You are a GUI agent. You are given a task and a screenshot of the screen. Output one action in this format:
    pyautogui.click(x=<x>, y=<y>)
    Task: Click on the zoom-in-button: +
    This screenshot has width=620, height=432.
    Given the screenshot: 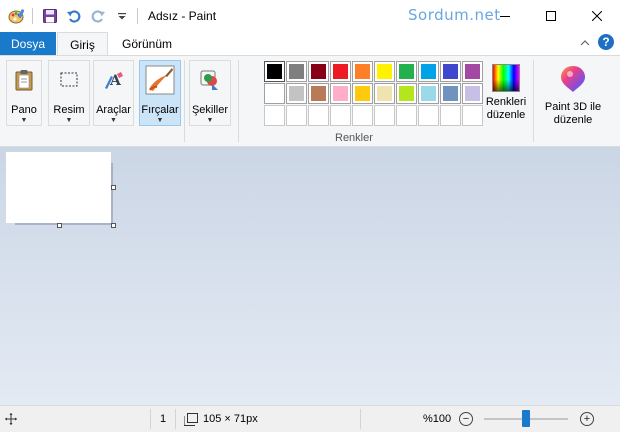 What is the action you would take?
    pyautogui.click(x=587, y=419)
    